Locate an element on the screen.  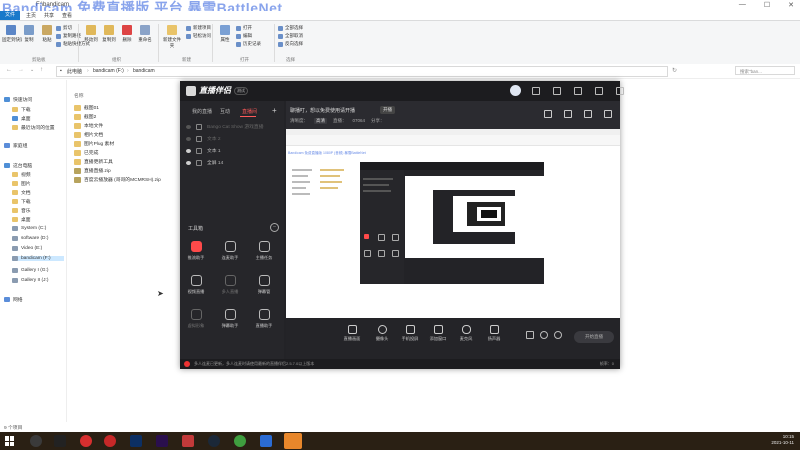
easy-access-button: 轻松访问 is located at coordinates (198, 36).